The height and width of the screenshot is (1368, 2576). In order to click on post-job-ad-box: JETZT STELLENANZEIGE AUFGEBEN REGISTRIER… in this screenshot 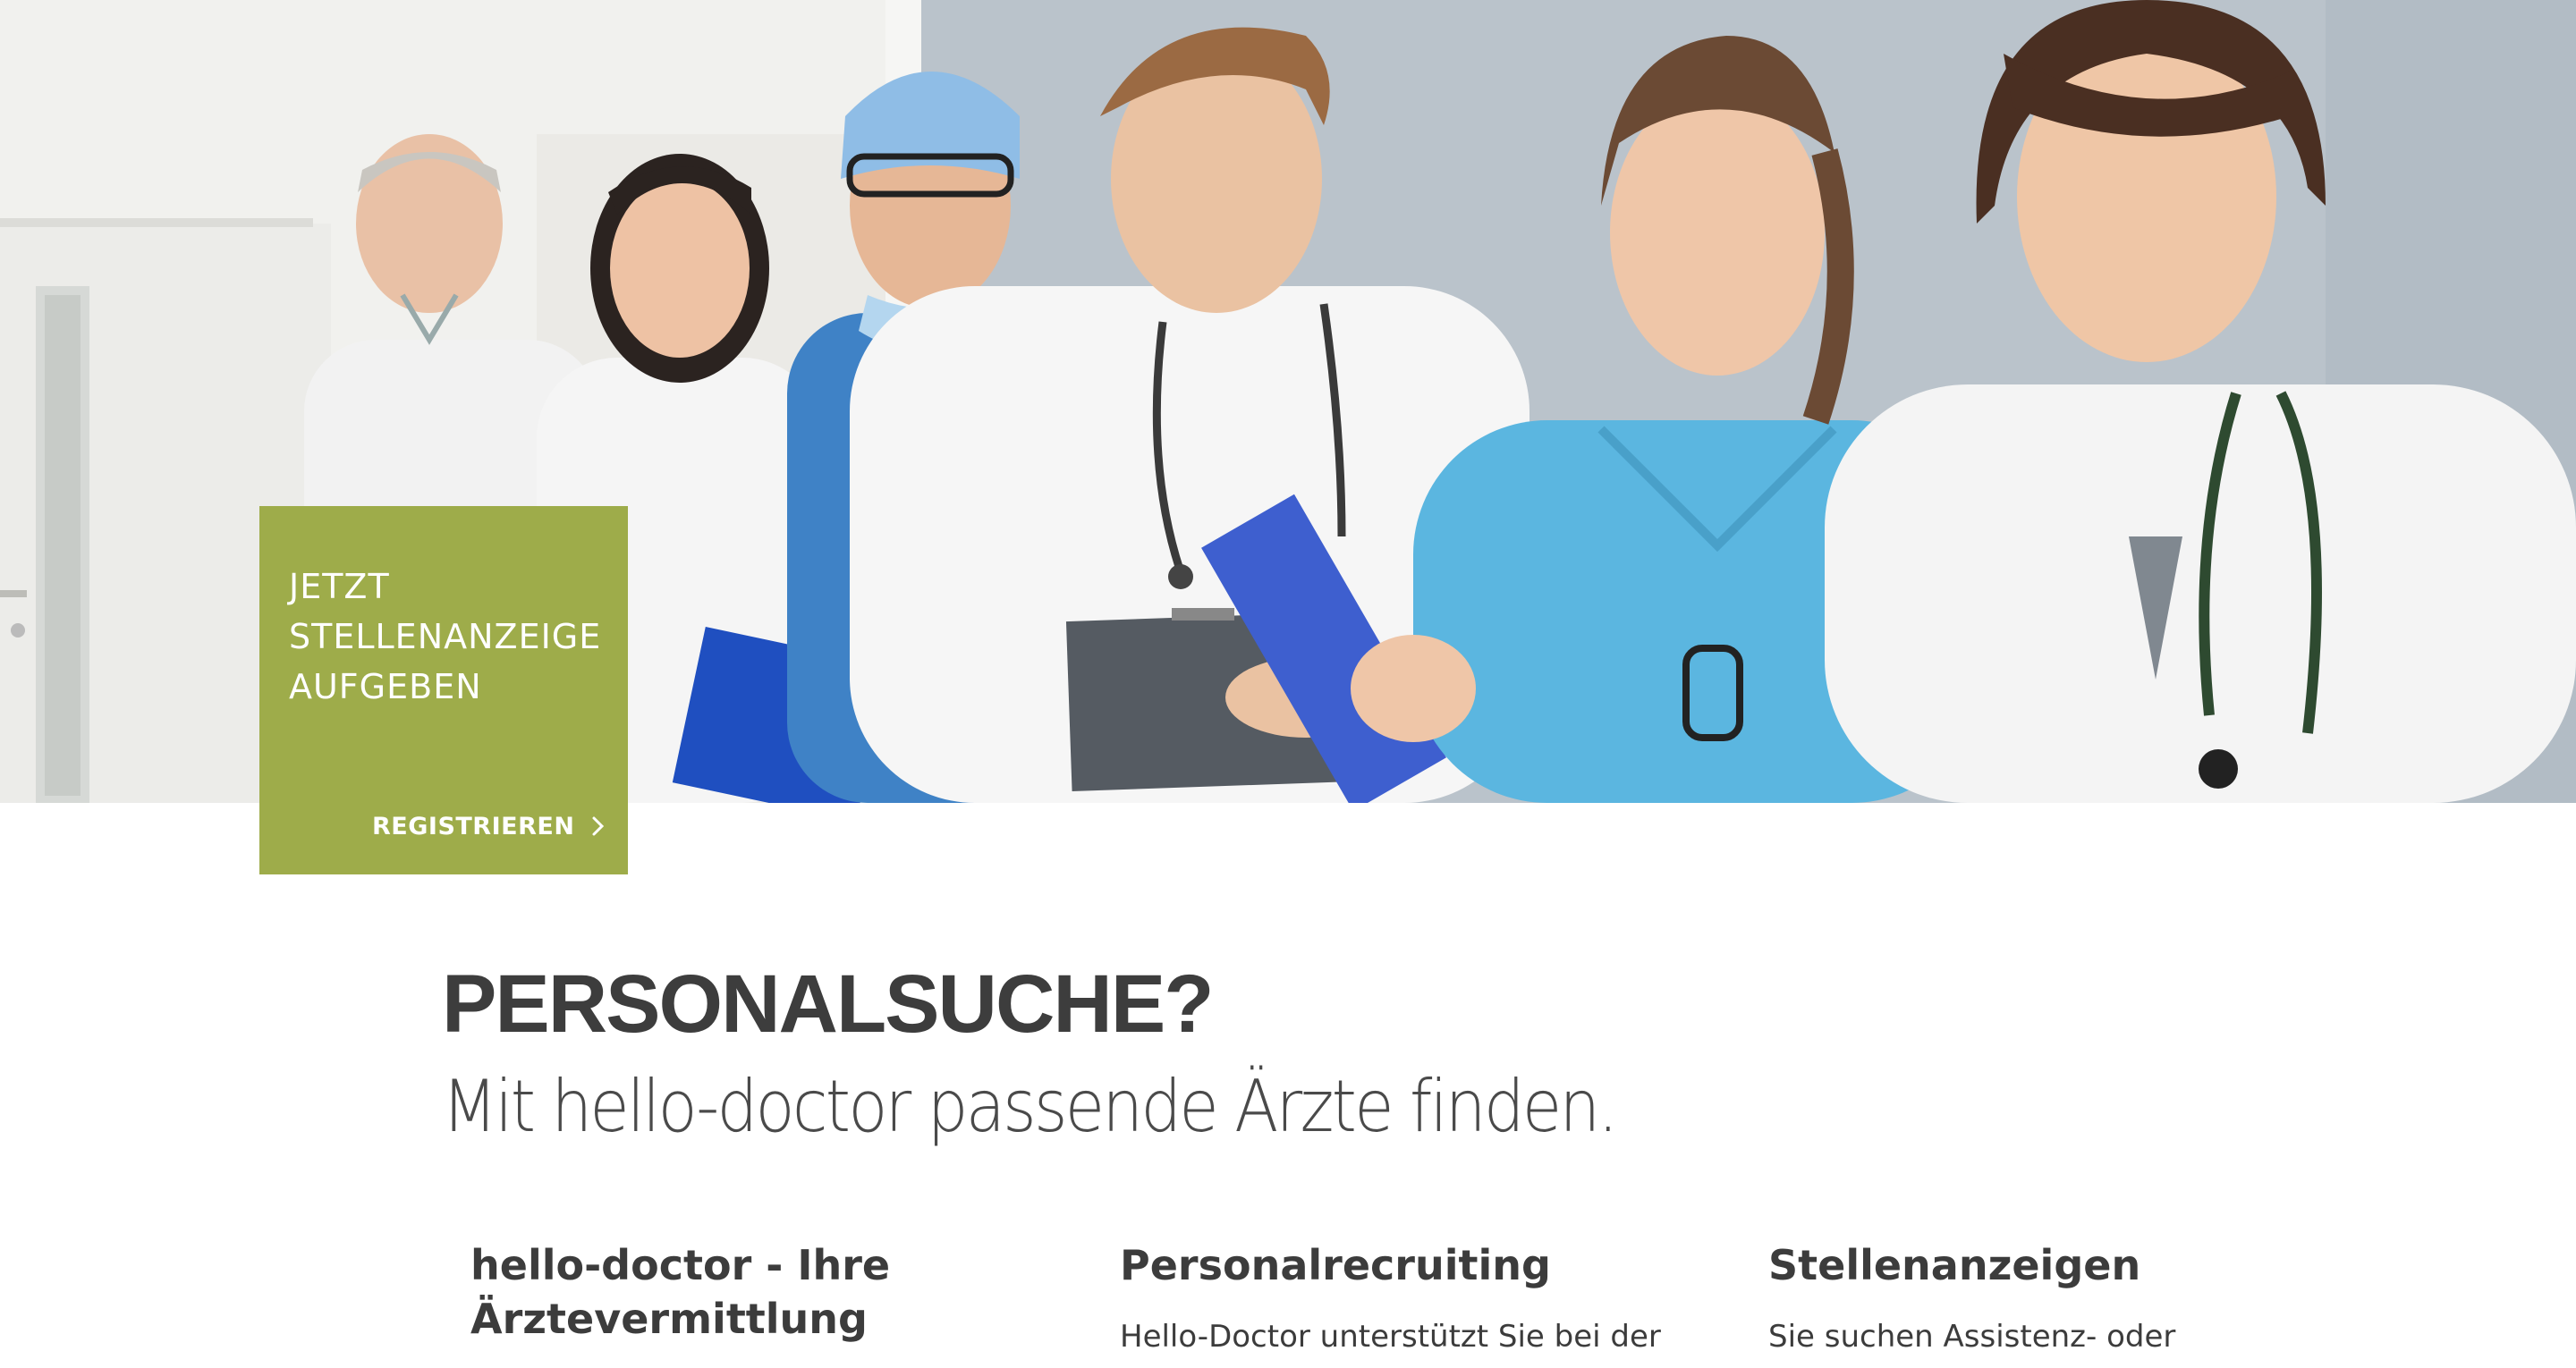, I will do `click(443, 690)`.